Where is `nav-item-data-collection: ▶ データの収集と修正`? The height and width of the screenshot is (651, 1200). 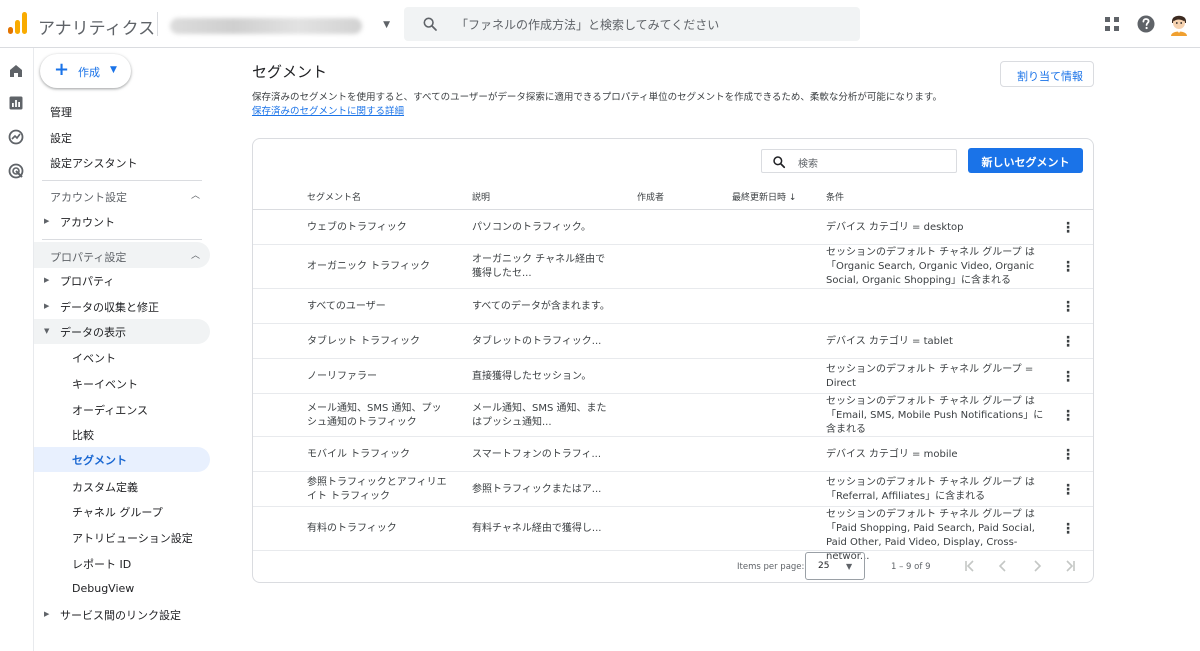
nav-item-data-collection: ▶ データの収集と修正 is located at coordinates (122, 306).